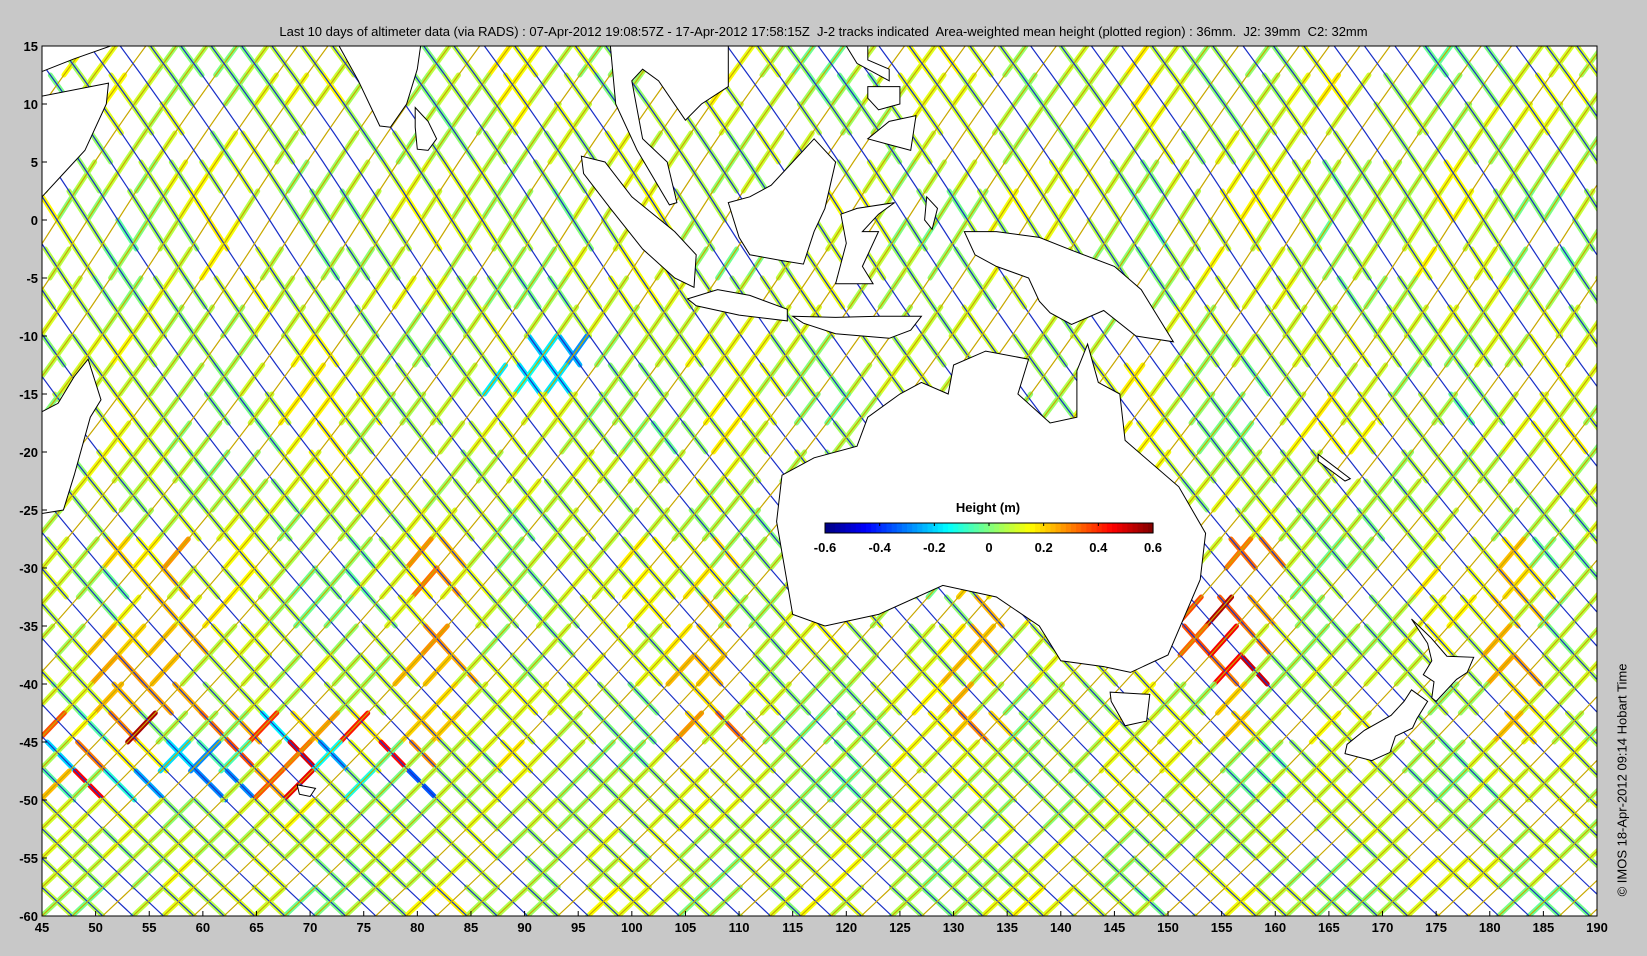 The width and height of the screenshot is (1647, 956). I want to click on colorbar-label: Height (m), so click(988, 507).